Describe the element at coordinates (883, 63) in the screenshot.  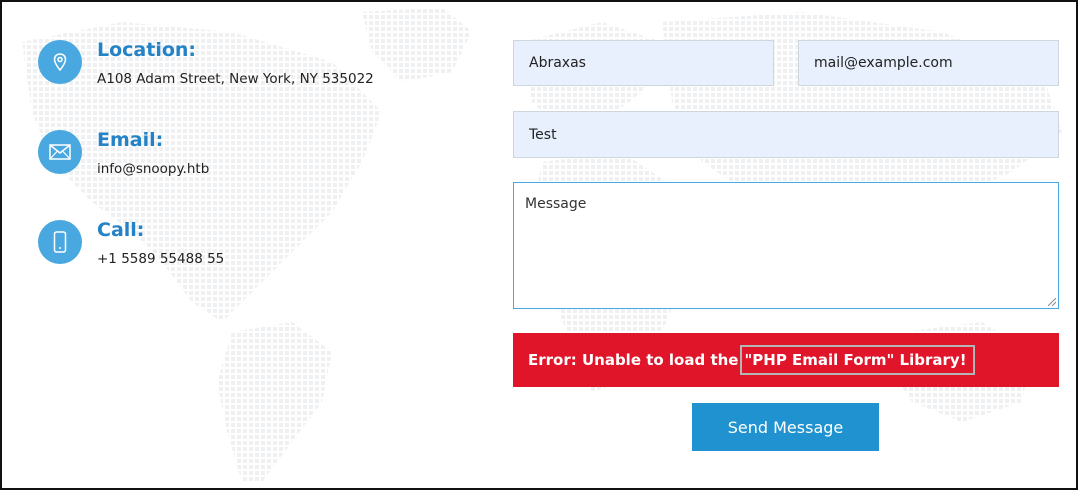
I see `email-input-value: mail@example.com` at that location.